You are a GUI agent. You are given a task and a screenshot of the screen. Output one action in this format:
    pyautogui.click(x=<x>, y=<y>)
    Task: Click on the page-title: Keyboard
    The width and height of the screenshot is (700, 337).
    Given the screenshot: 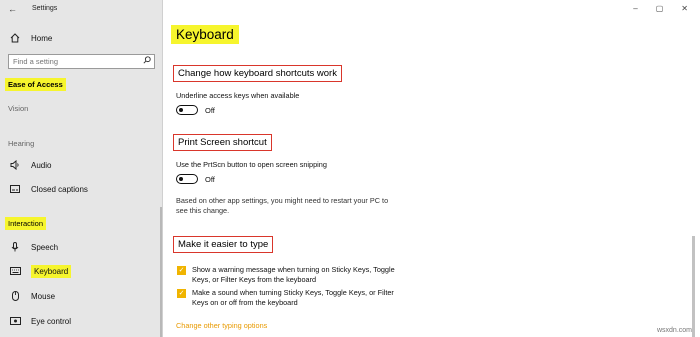 What is the action you would take?
    pyautogui.click(x=205, y=34)
    